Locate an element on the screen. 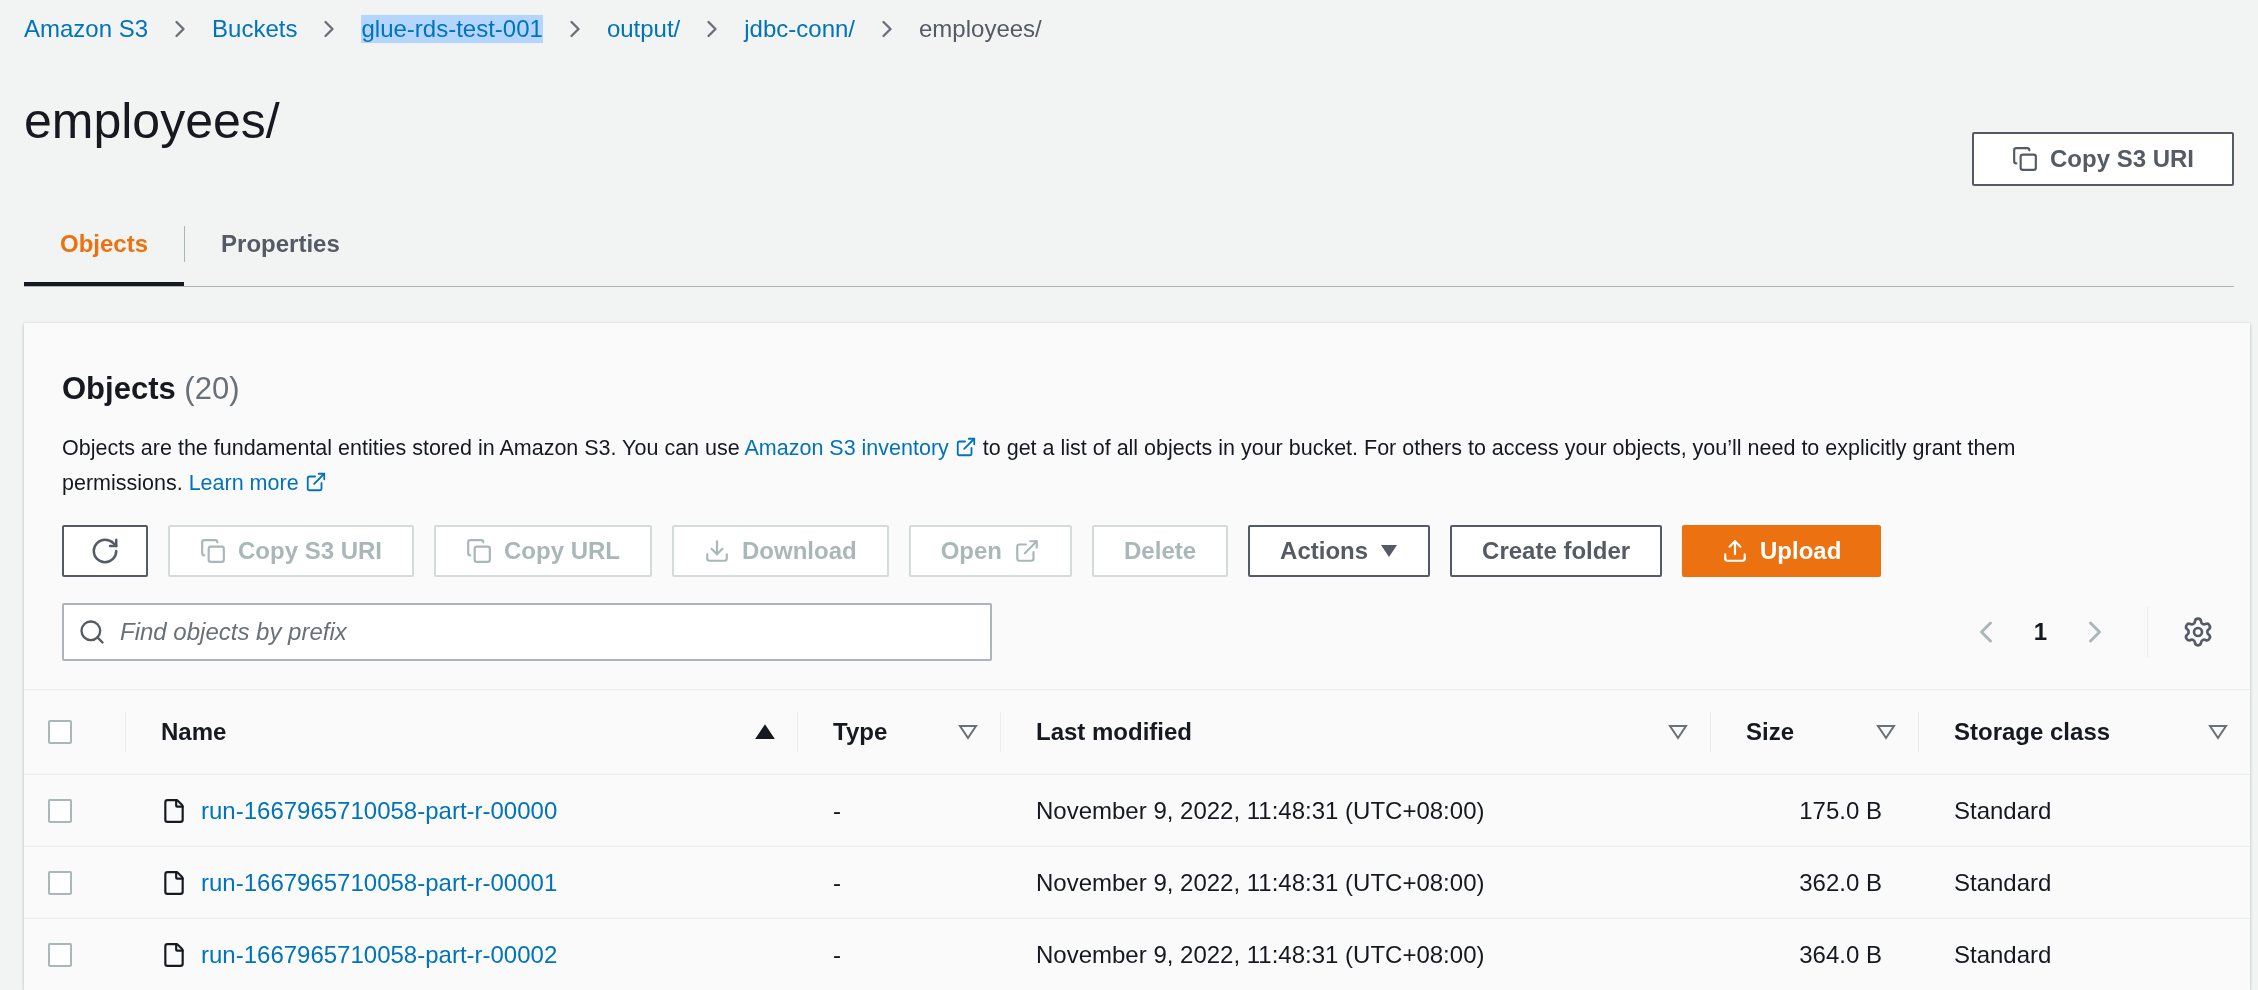 This screenshot has width=2258, height=990. search-field: Find objects by prefix is located at coordinates (527, 632).